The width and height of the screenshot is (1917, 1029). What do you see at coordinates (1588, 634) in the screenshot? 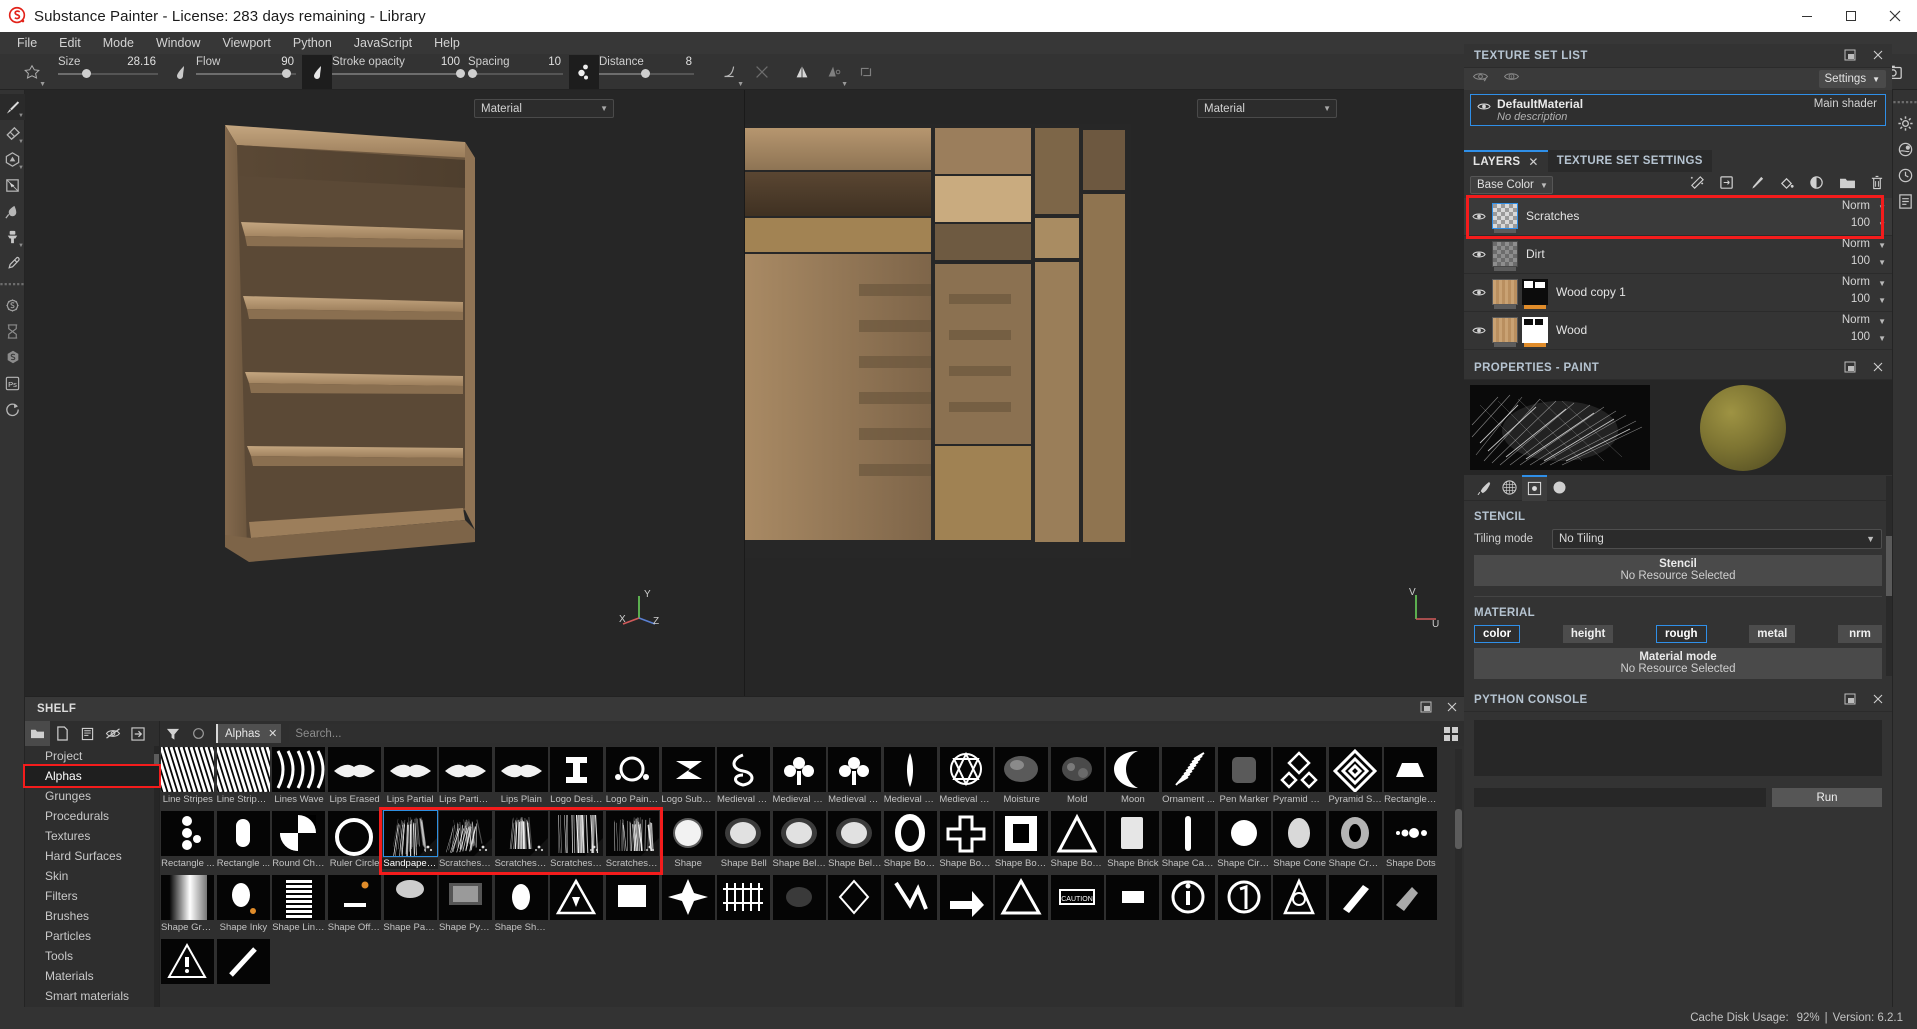
I see `material-channel-height: height` at bounding box center [1588, 634].